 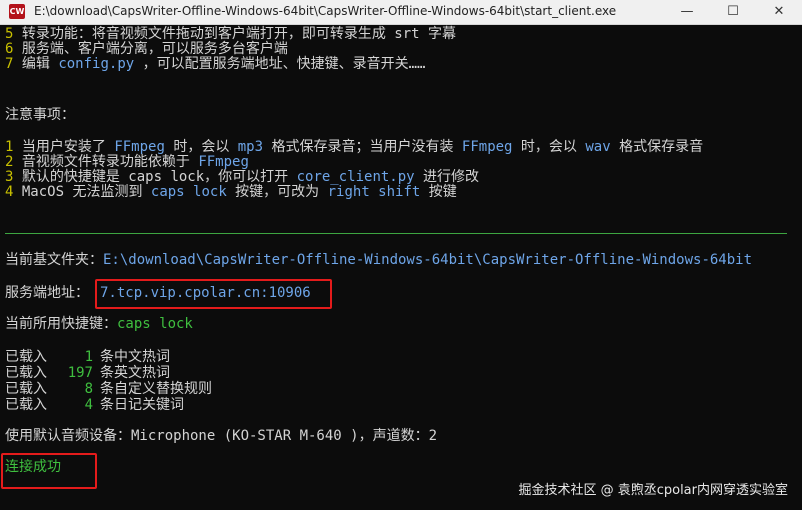 What do you see at coordinates (159, 177) in the screenshot?
I see `list-item-text: 默认的快捷键是 caps lock，你可以打开` at bounding box center [159, 177].